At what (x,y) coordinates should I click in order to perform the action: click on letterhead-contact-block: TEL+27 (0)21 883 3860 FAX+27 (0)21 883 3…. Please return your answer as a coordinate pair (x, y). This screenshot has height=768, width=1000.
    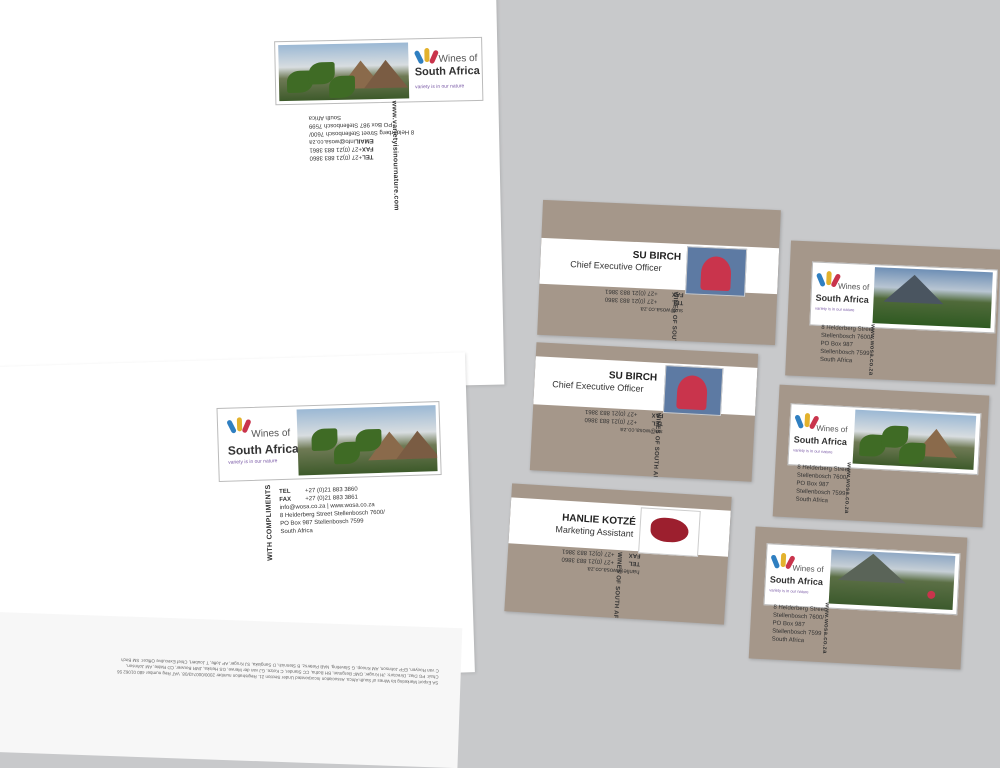
    Looking at the image, I should click on (362, 136).